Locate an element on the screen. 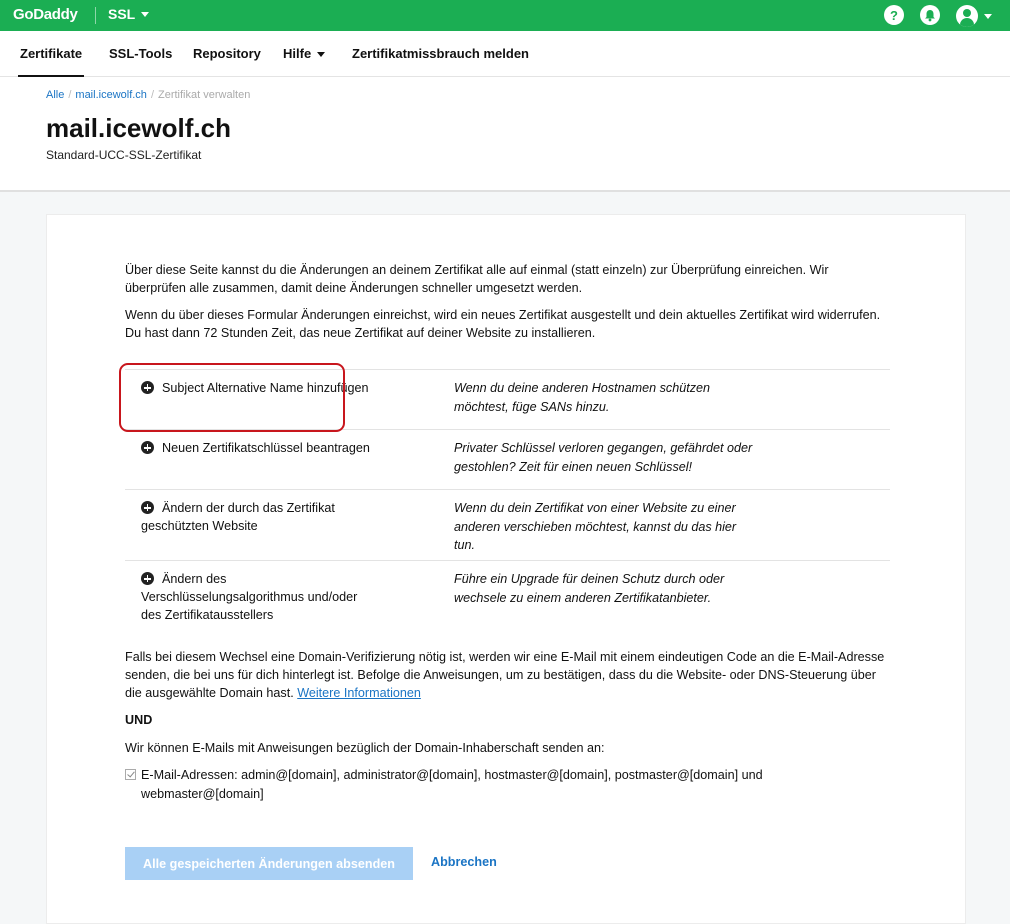 This screenshot has width=1010, height=924. help-icon: ? is located at coordinates (894, 15).